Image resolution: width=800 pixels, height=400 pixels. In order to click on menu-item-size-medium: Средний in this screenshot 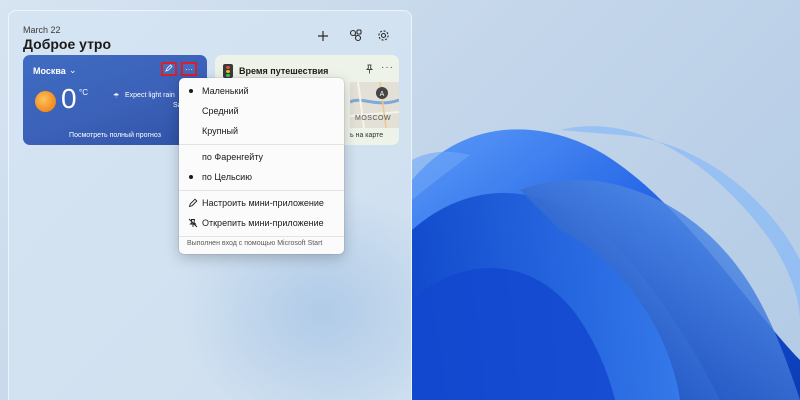, I will do `click(261, 111)`.